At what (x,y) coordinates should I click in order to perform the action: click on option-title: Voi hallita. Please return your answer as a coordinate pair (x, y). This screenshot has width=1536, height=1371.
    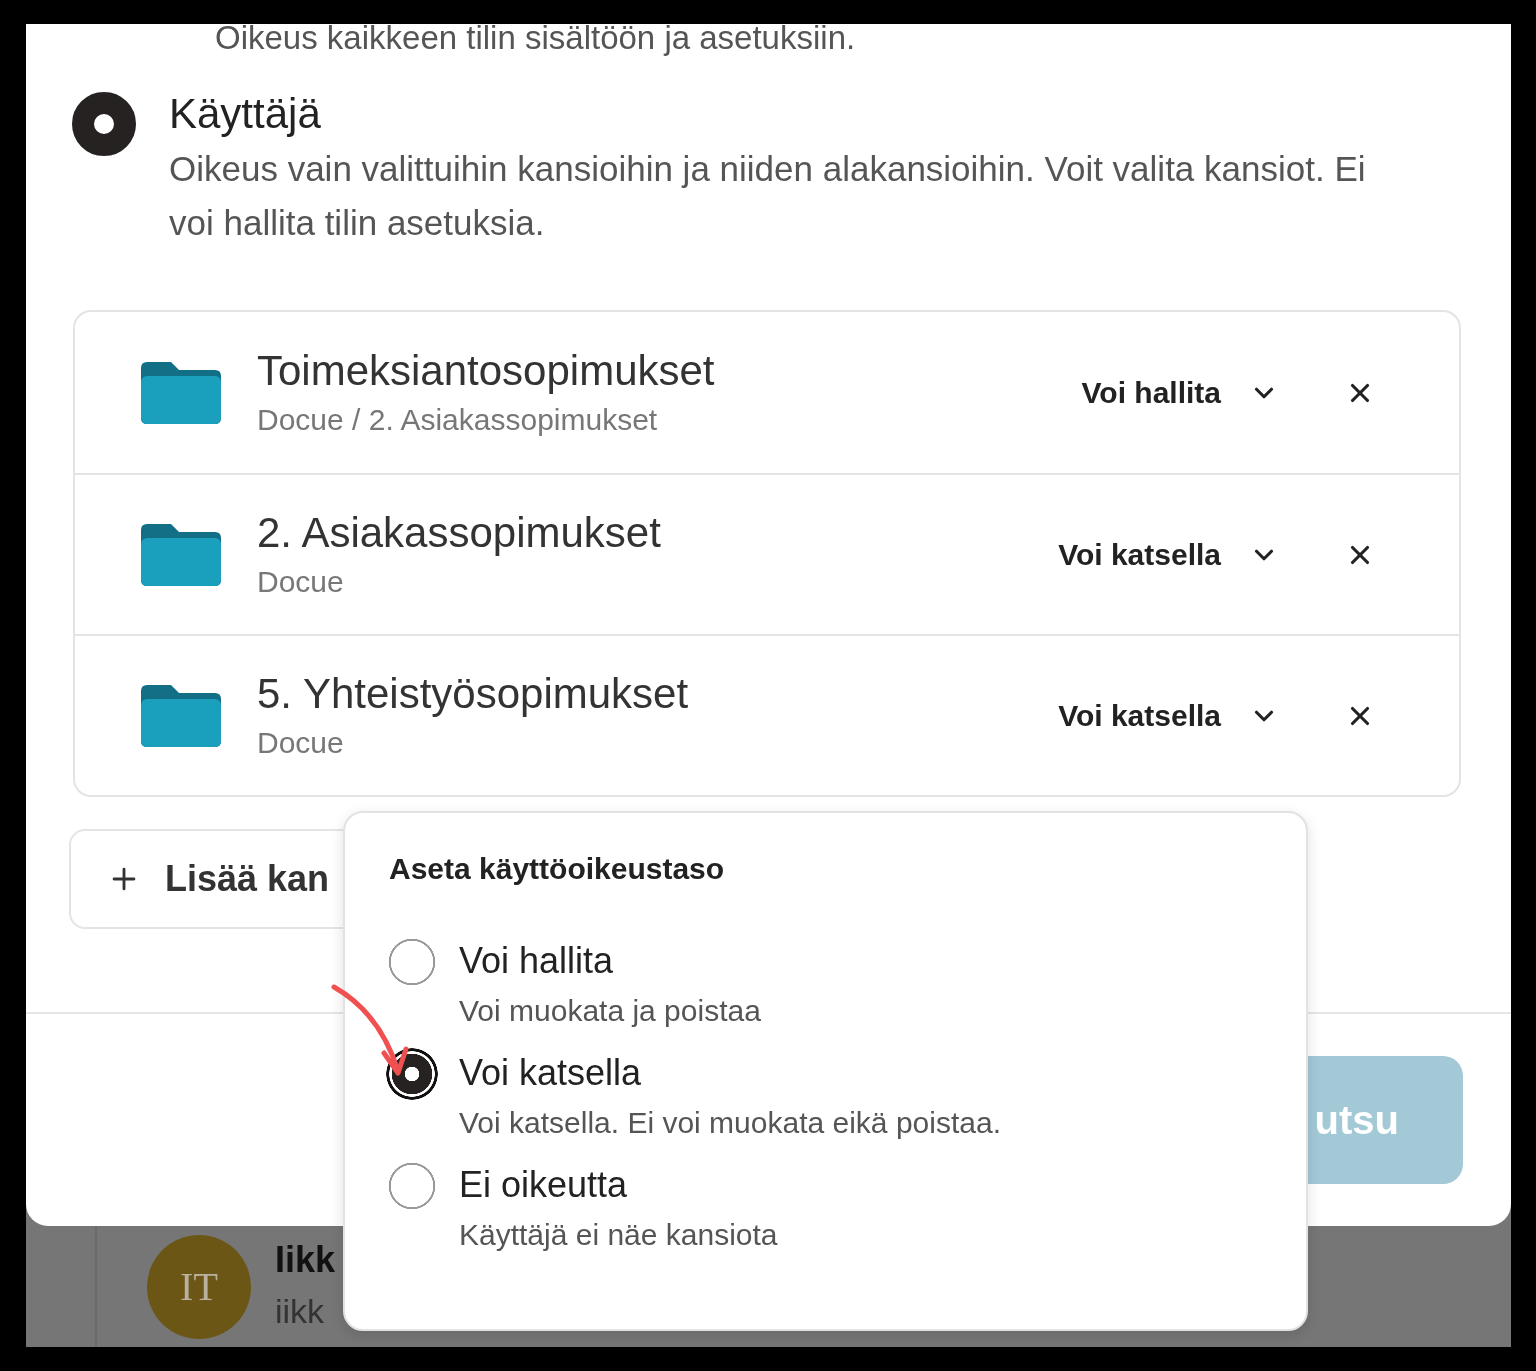
    Looking at the image, I should click on (537, 961).